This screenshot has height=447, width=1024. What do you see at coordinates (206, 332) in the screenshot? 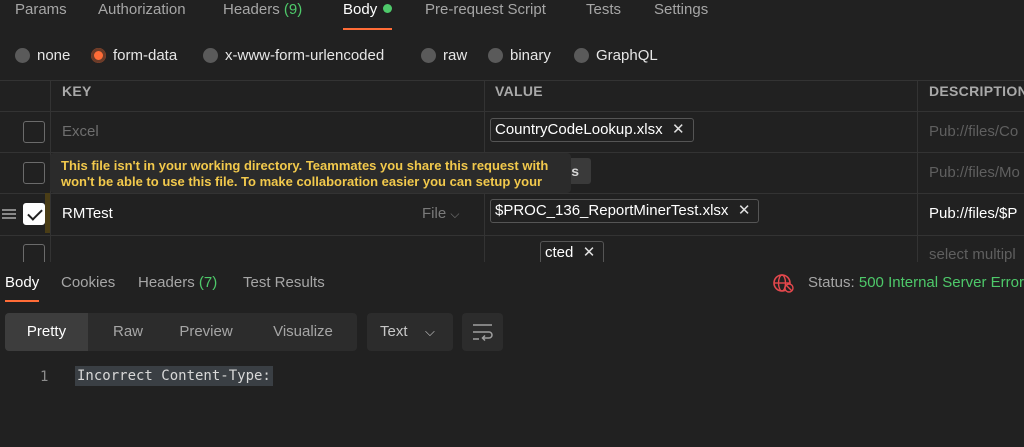
I see `view-preview-button: Preview` at bounding box center [206, 332].